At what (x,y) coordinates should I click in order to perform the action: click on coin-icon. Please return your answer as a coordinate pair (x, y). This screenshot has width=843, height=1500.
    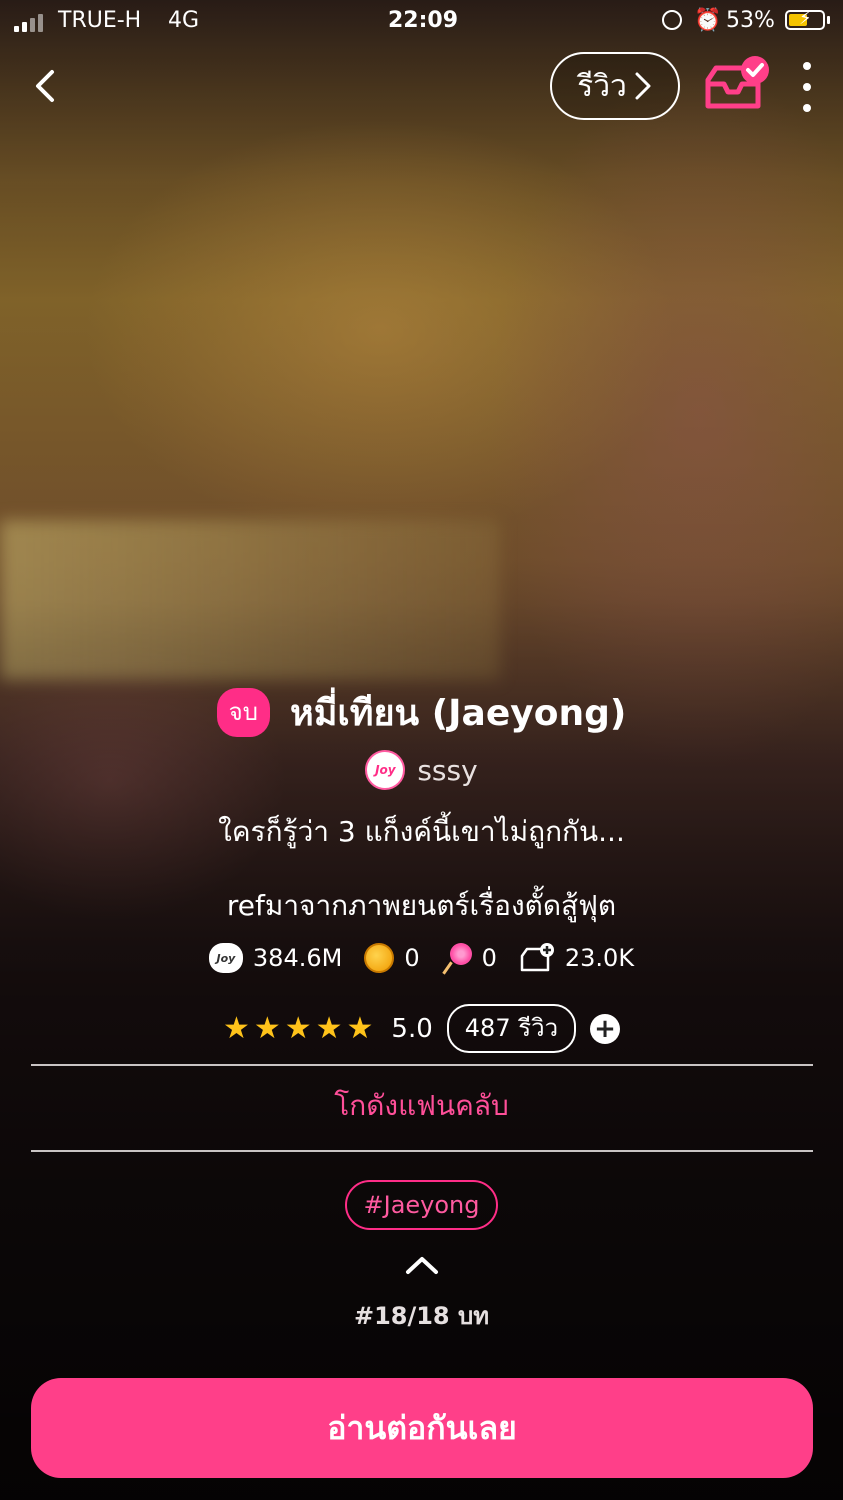
    Looking at the image, I should click on (379, 958).